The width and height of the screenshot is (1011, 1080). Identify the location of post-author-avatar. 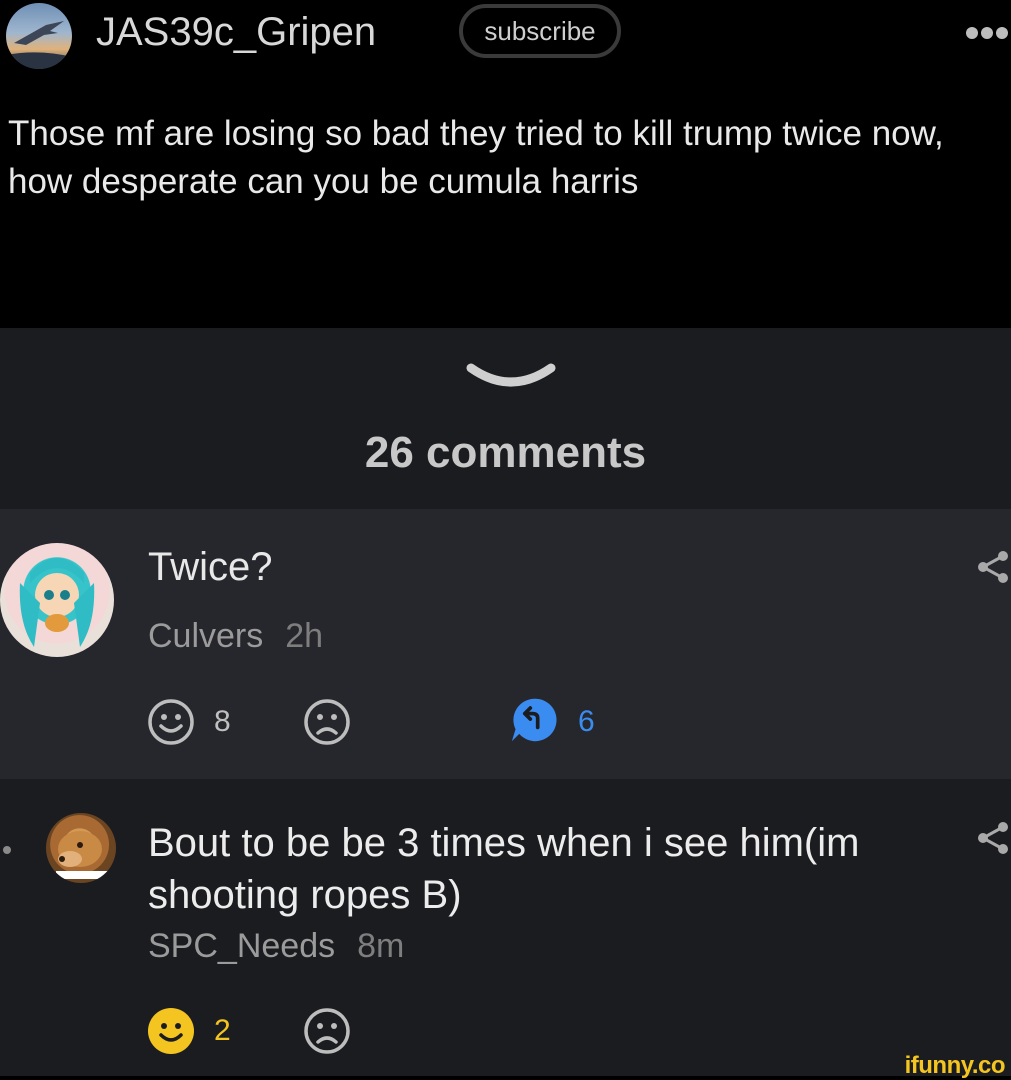
(39, 36).